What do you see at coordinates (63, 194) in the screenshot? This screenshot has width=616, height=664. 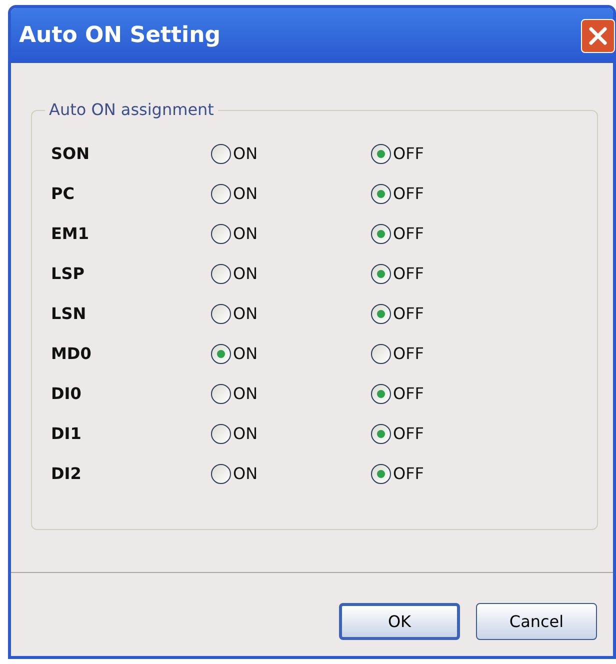 I see `signal-label: PC` at bounding box center [63, 194].